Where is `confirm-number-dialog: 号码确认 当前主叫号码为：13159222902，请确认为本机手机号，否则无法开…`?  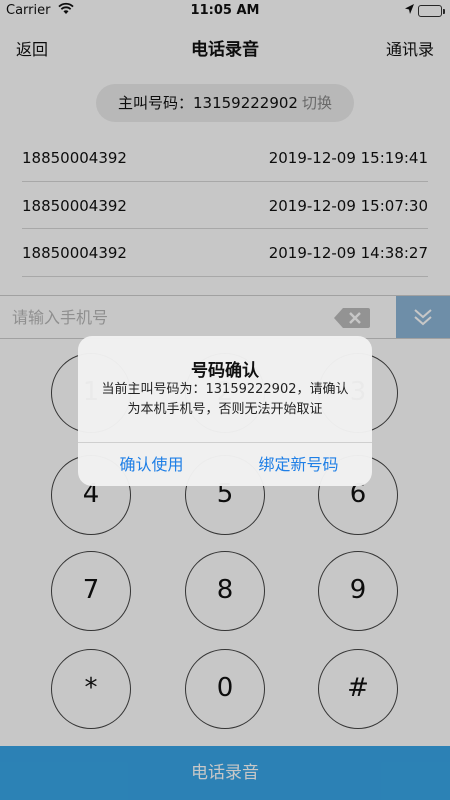
confirm-number-dialog: 号码确认 当前主叫号码为：13159222902，请确认为本机手机号，否则无法开… is located at coordinates (225, 411).